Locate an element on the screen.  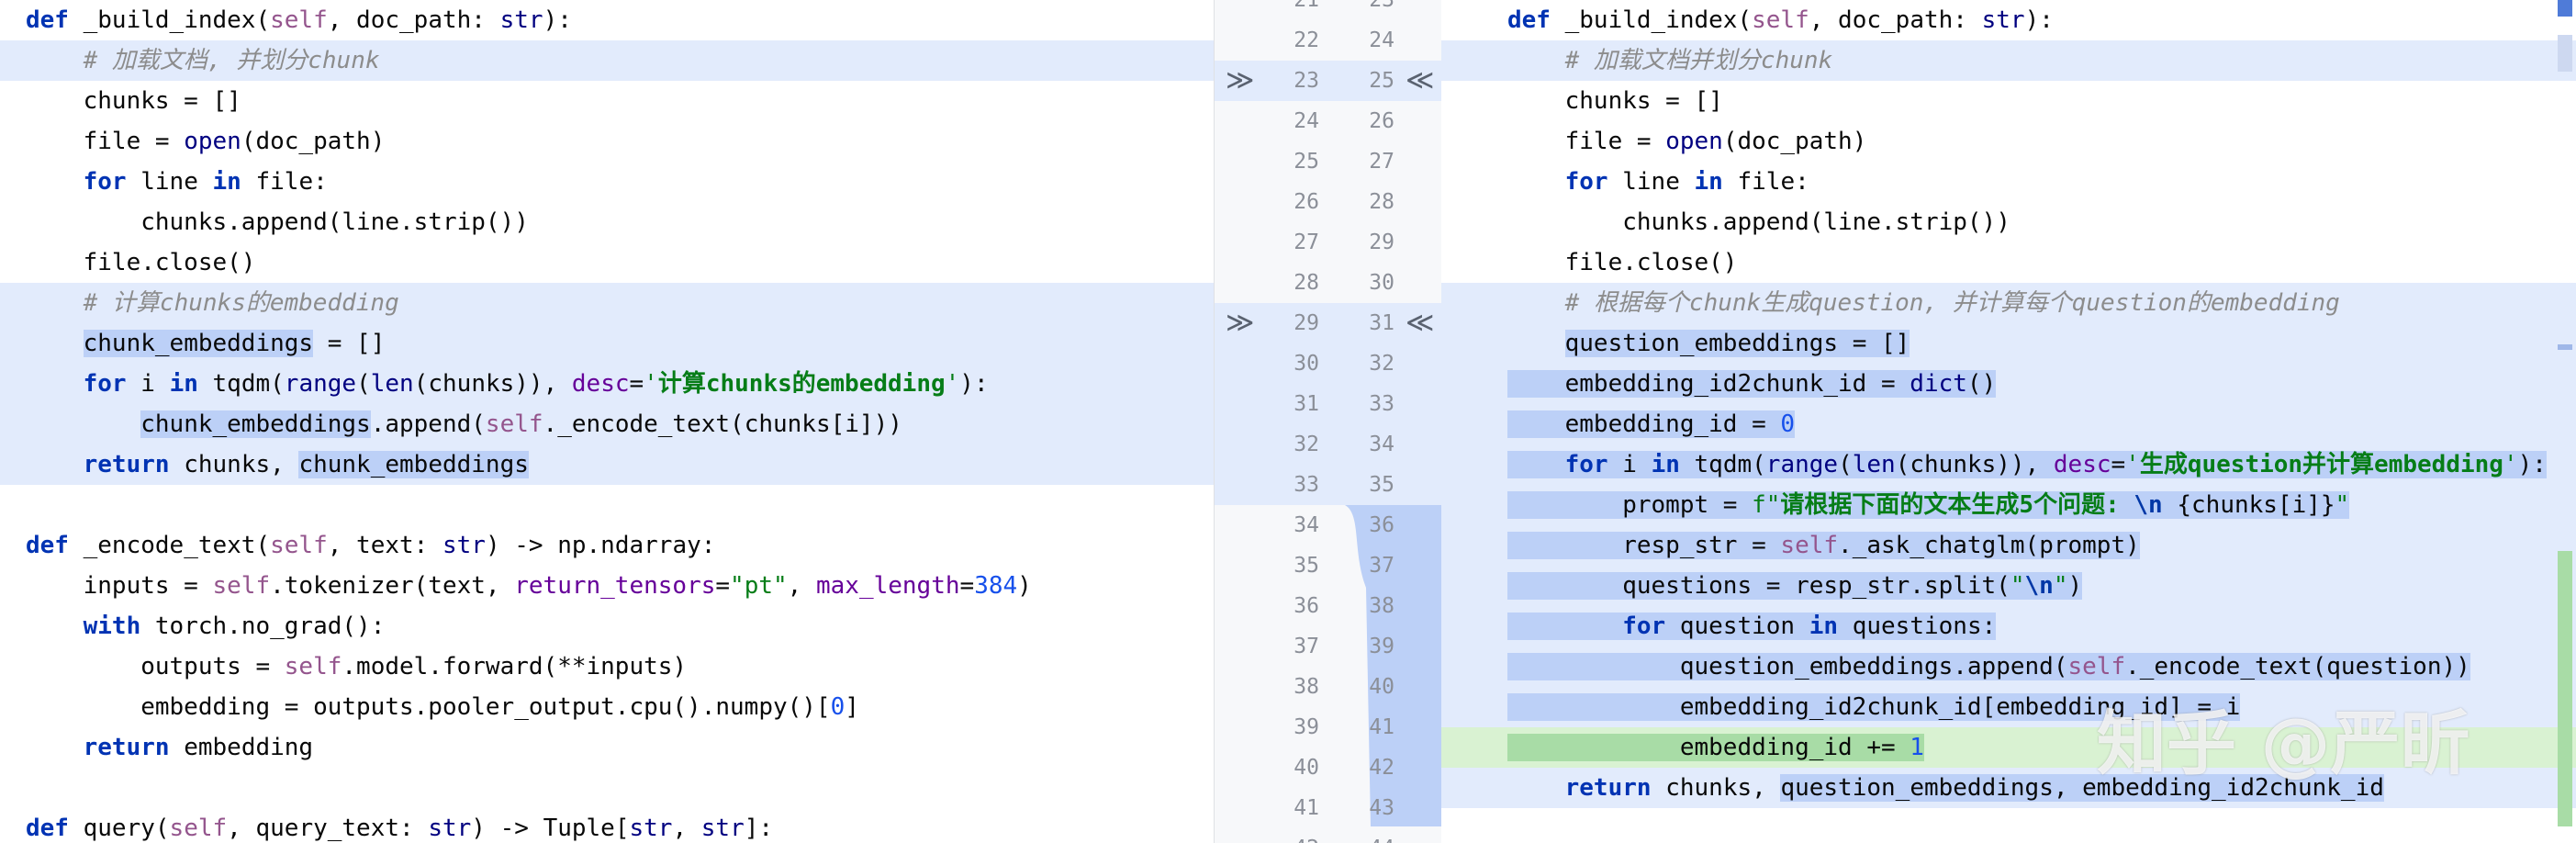
code-line: for question in questions: is located at coordinates (2008, 626).